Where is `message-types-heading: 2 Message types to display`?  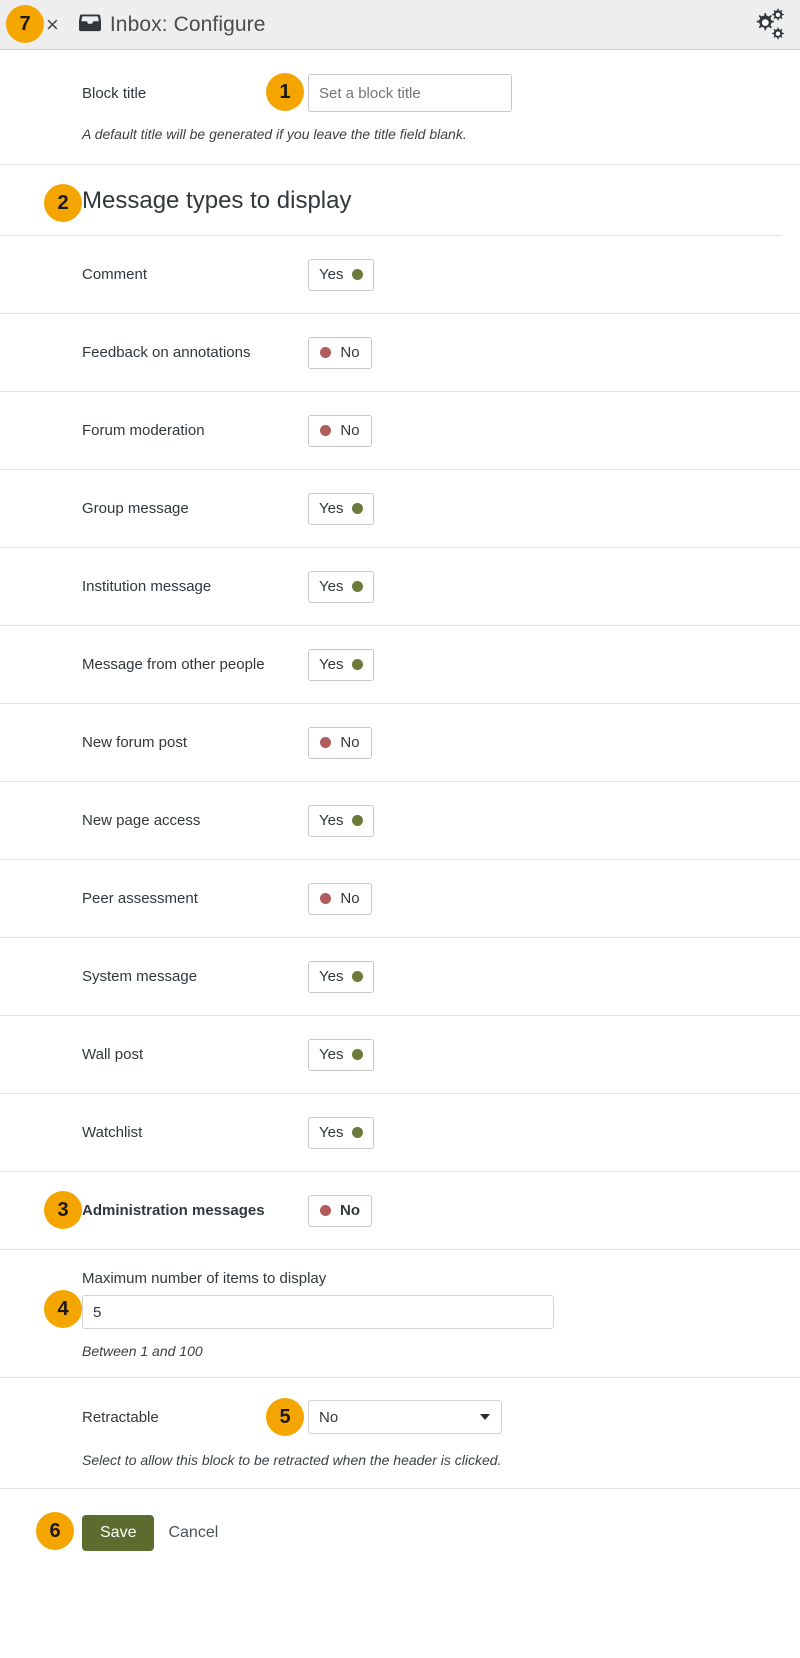
message-types-heading: 2 Message types to display is located at coordinates (391, 200).